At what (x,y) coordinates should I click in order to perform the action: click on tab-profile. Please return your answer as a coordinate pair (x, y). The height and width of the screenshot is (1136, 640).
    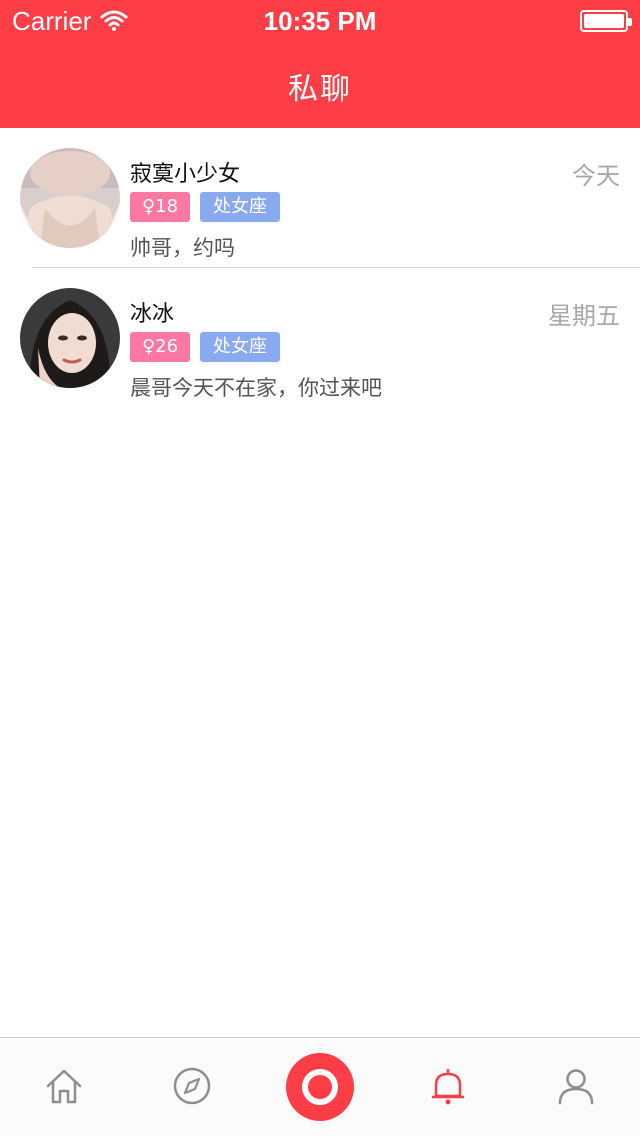
    Looking at the image, I should click on (576, 1086).